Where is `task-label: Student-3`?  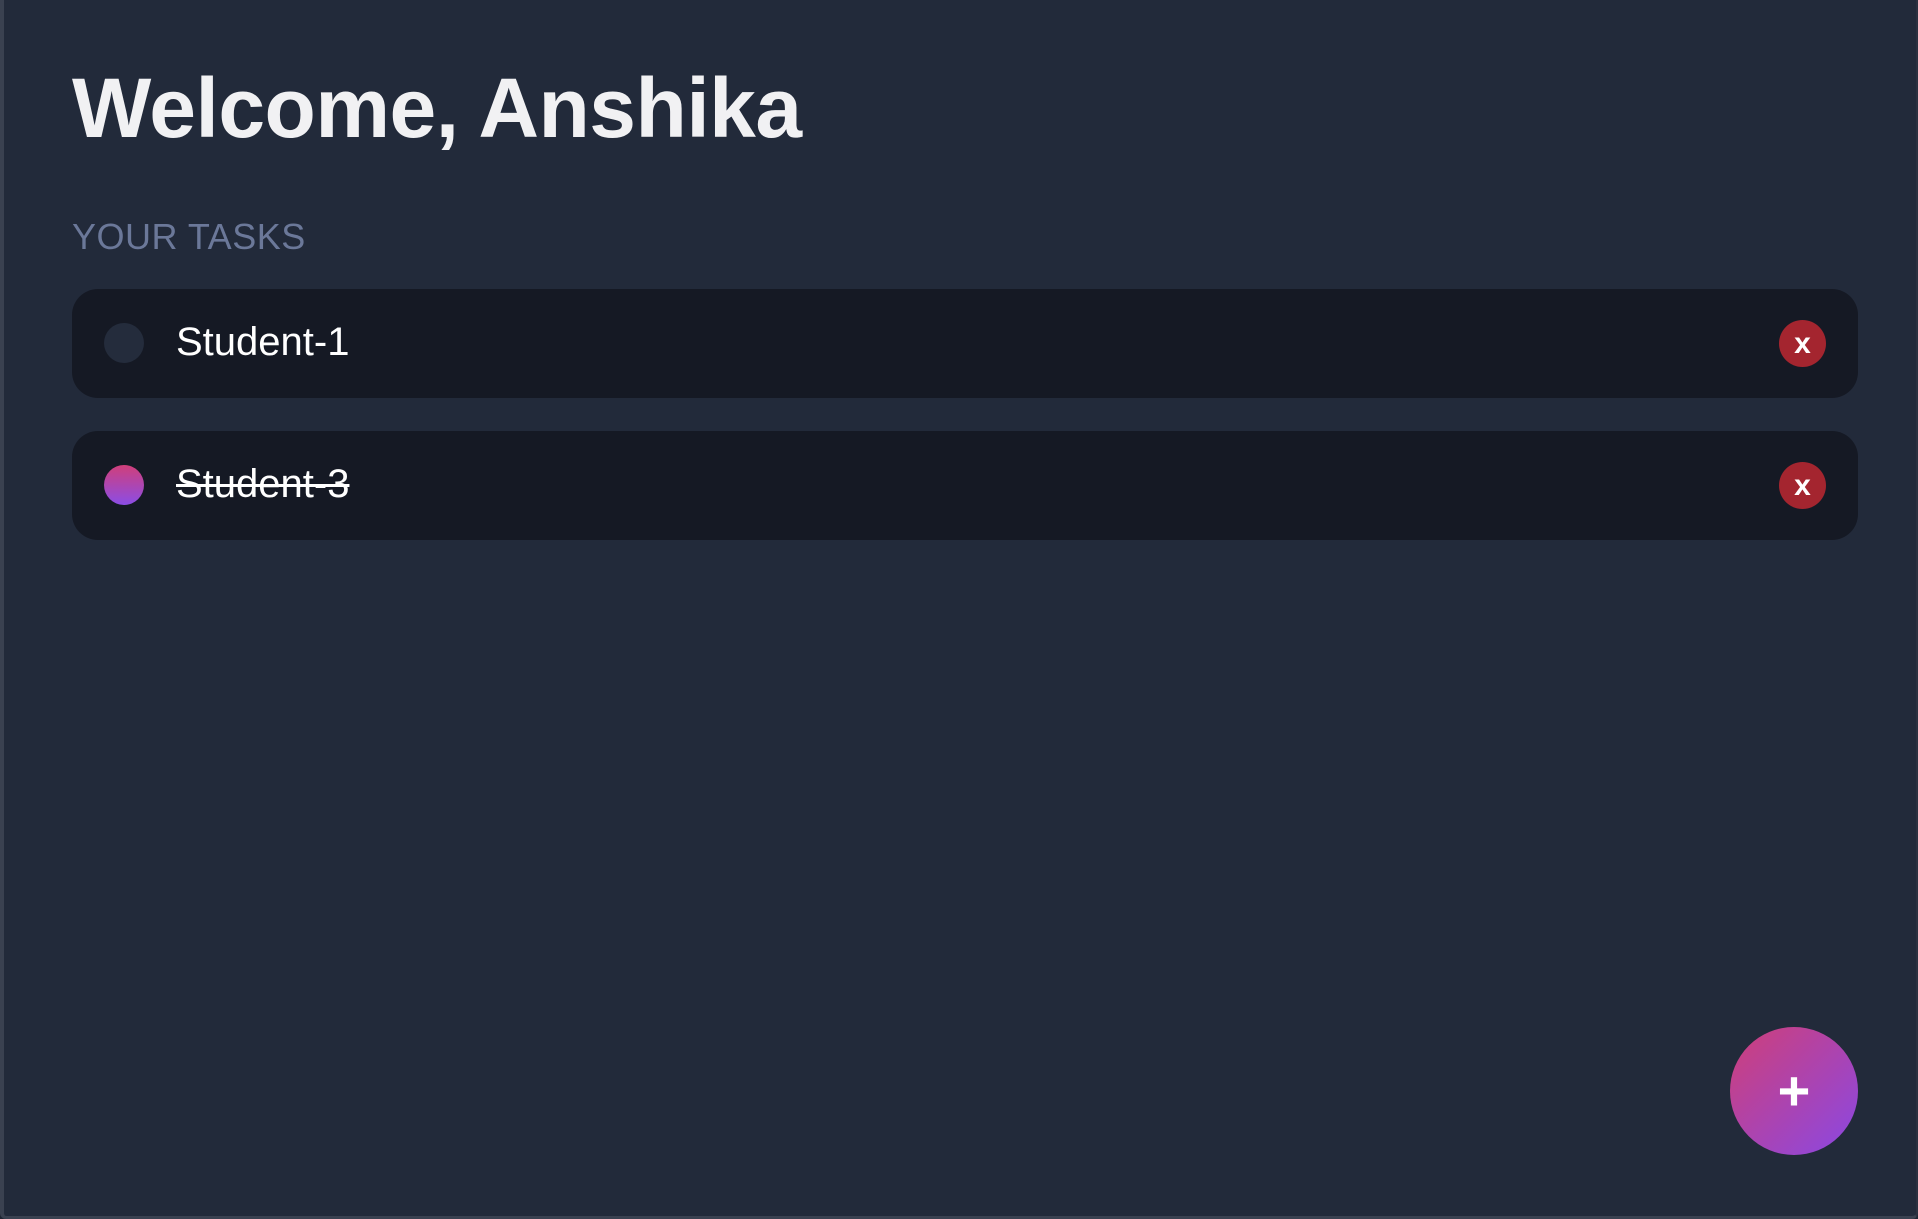 task-label: Student-3 is located at coordinates (263, 484).